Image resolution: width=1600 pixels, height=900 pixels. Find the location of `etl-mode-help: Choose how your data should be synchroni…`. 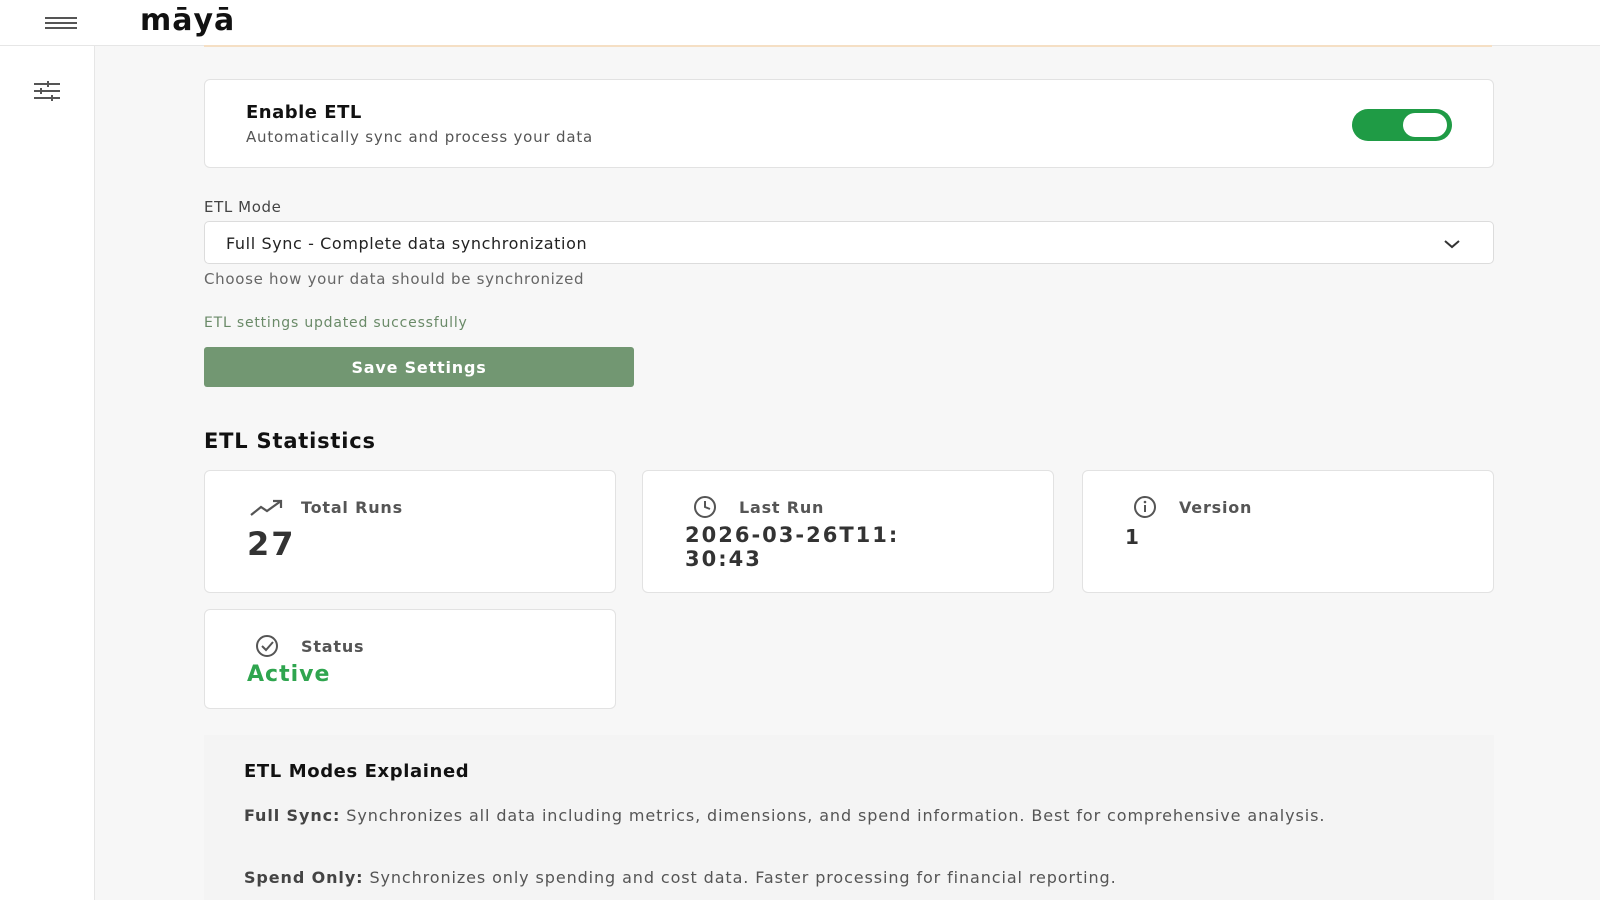

etl-mode-help: Choose how your data should be synchroni… is located at coordinates (394, 279).